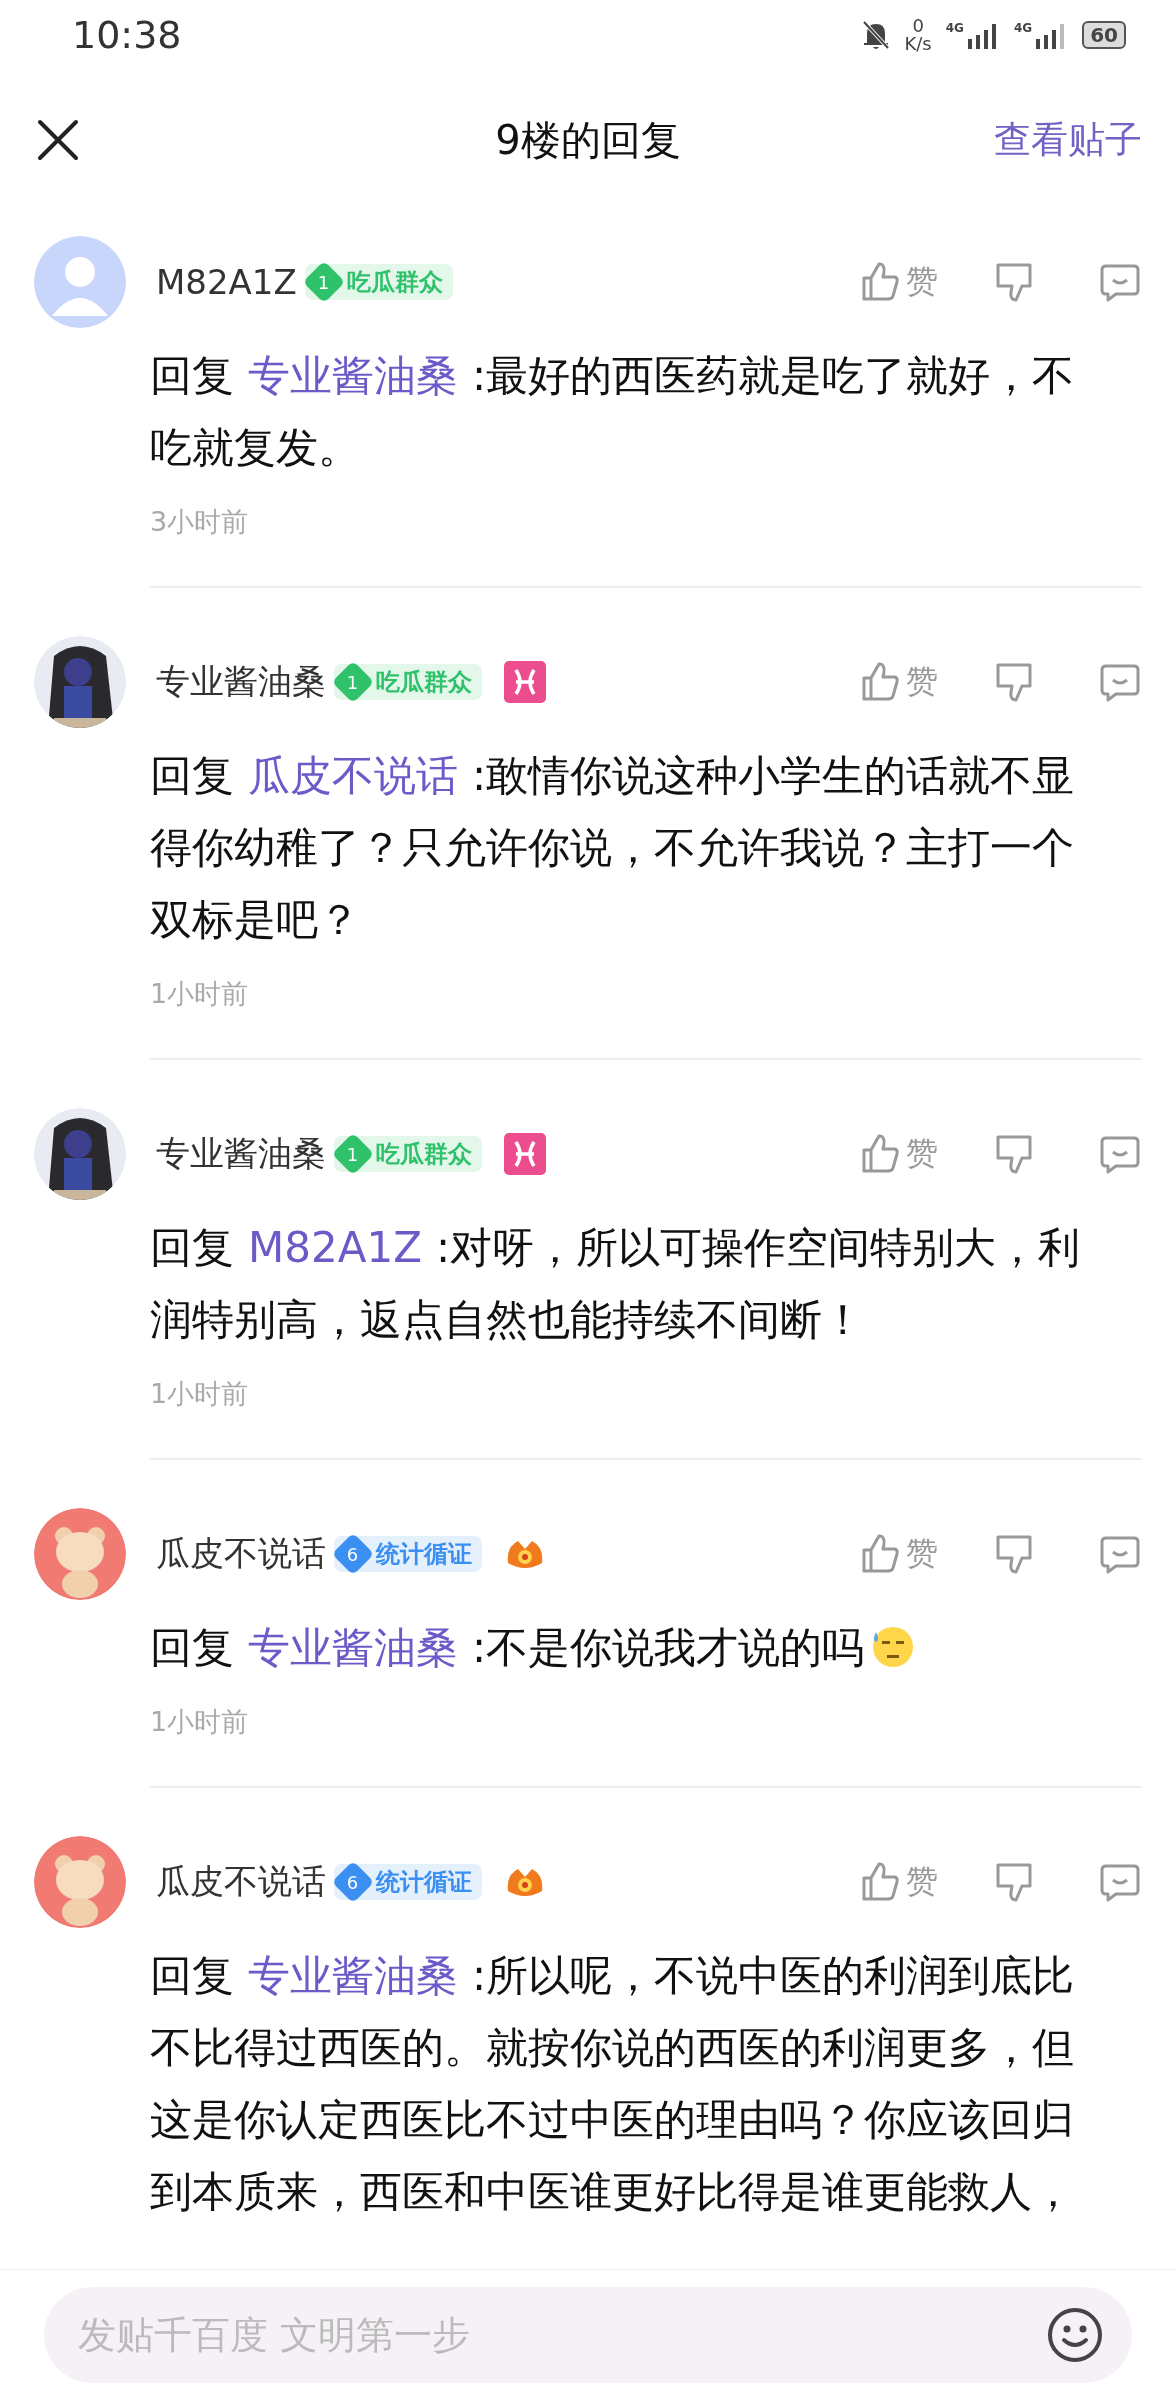 The image size is (1176, 2400). Describe the element at coordinates (335, 1247) in the screenshot. I see `mention-link: M82A1Z` at that location.